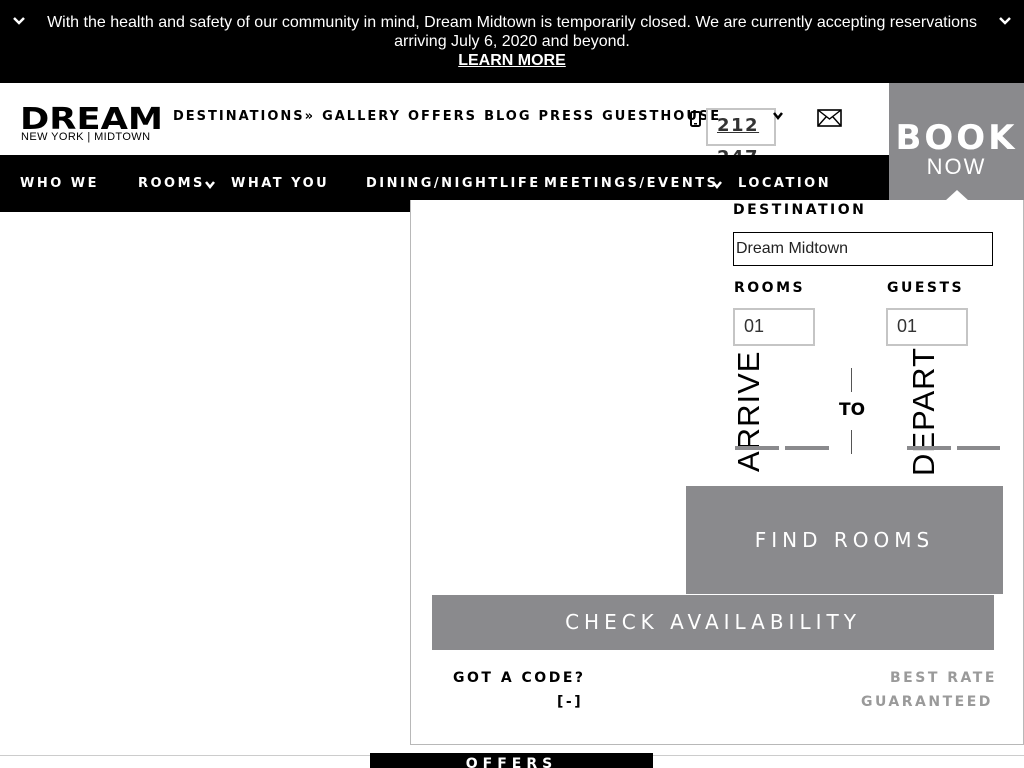 The image size is (1024, 768). I want to click on main-nav-who-we: WHO WE, so click(59, 183).